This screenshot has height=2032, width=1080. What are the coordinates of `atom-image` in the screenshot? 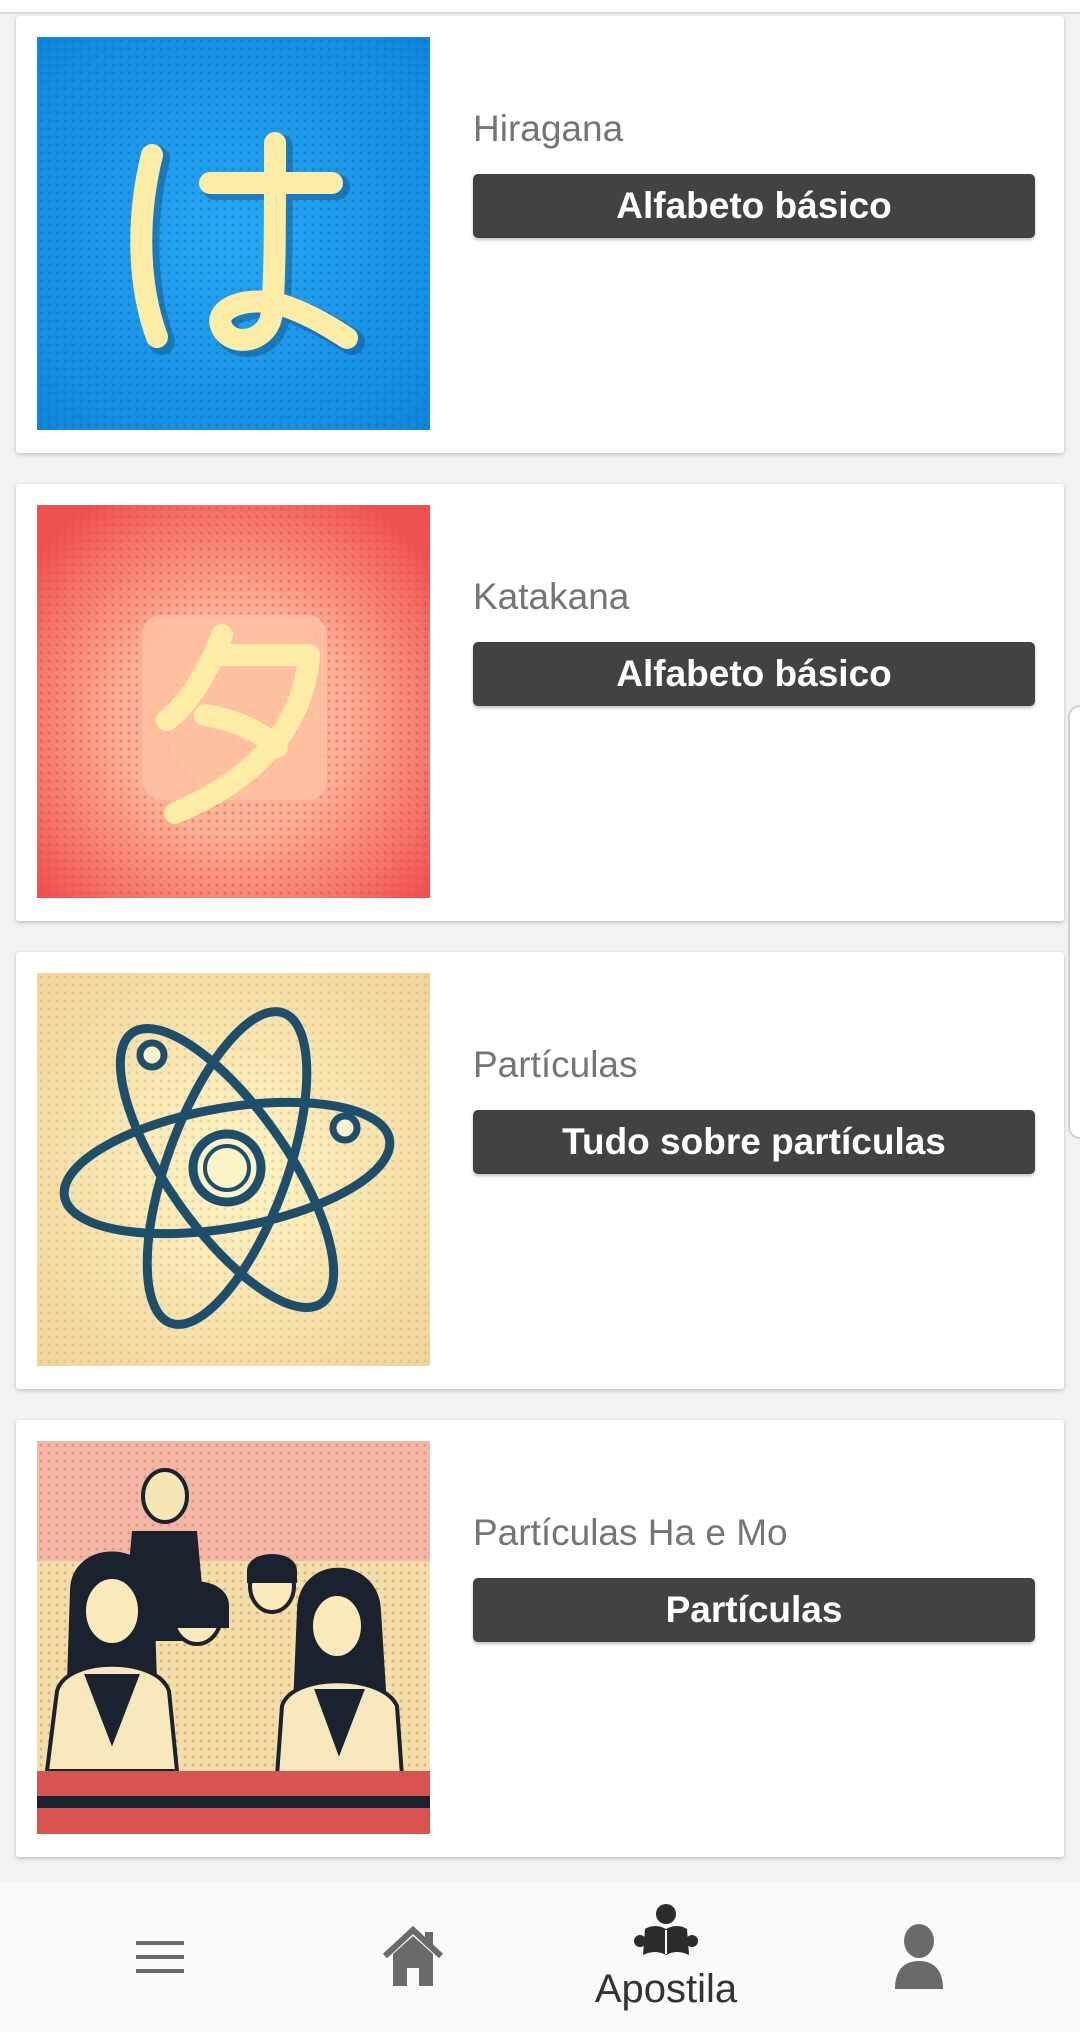 It's located at (233, 1169).